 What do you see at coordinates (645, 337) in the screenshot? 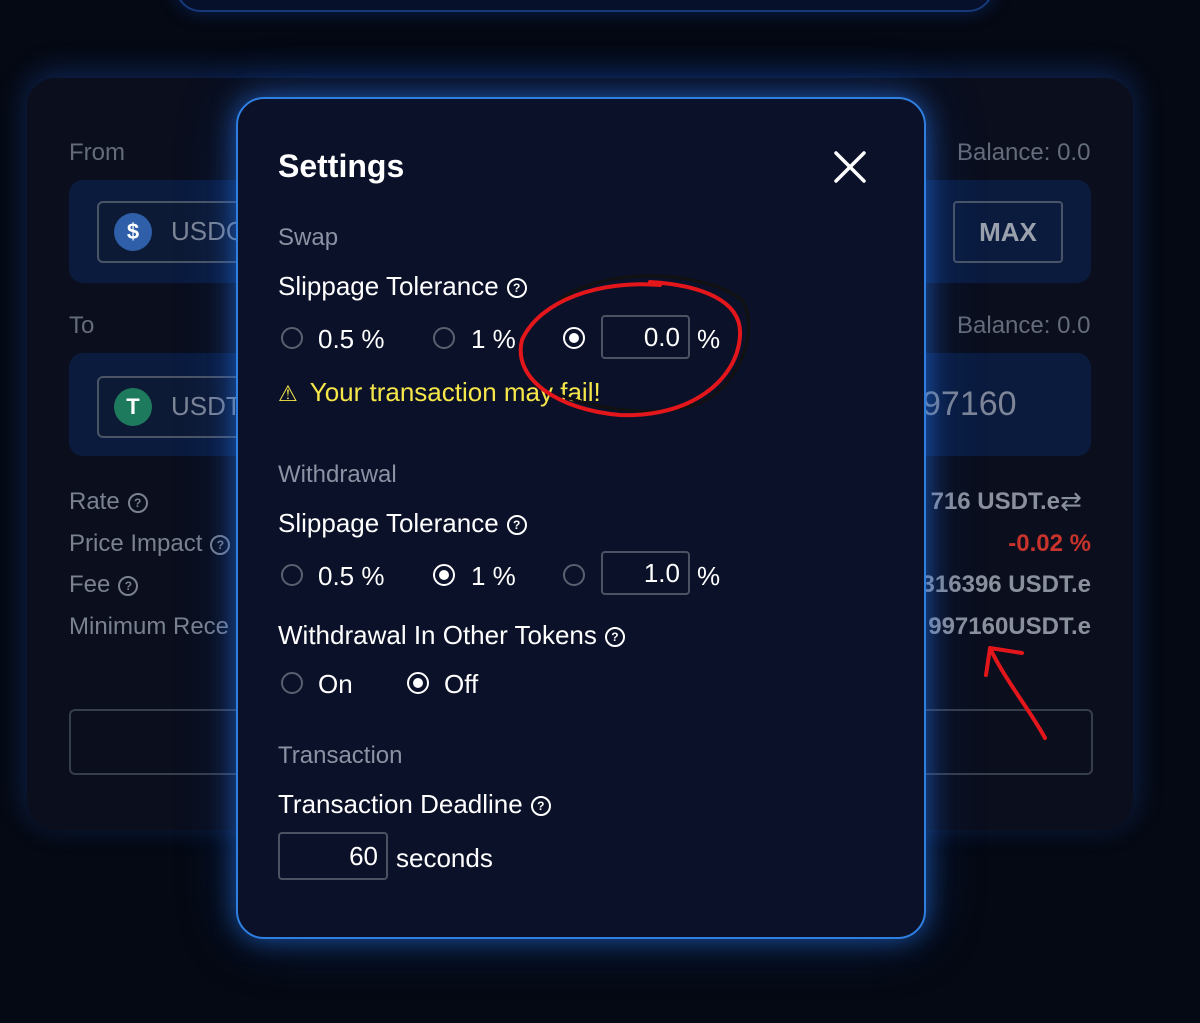
I see `swap-slippage-custom-input` at bounding box center [645, 337].